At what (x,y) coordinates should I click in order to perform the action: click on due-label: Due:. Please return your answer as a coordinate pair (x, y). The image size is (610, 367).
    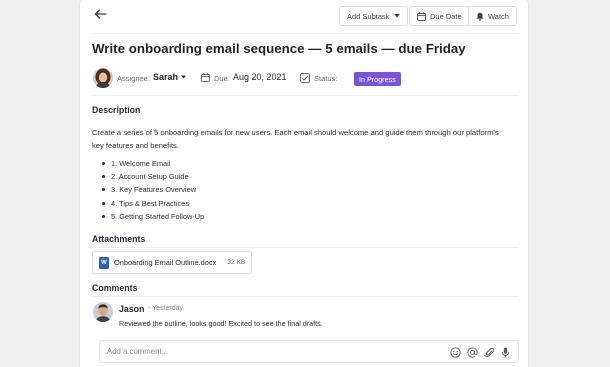
    Looking at the image, I should click on (222, 78).